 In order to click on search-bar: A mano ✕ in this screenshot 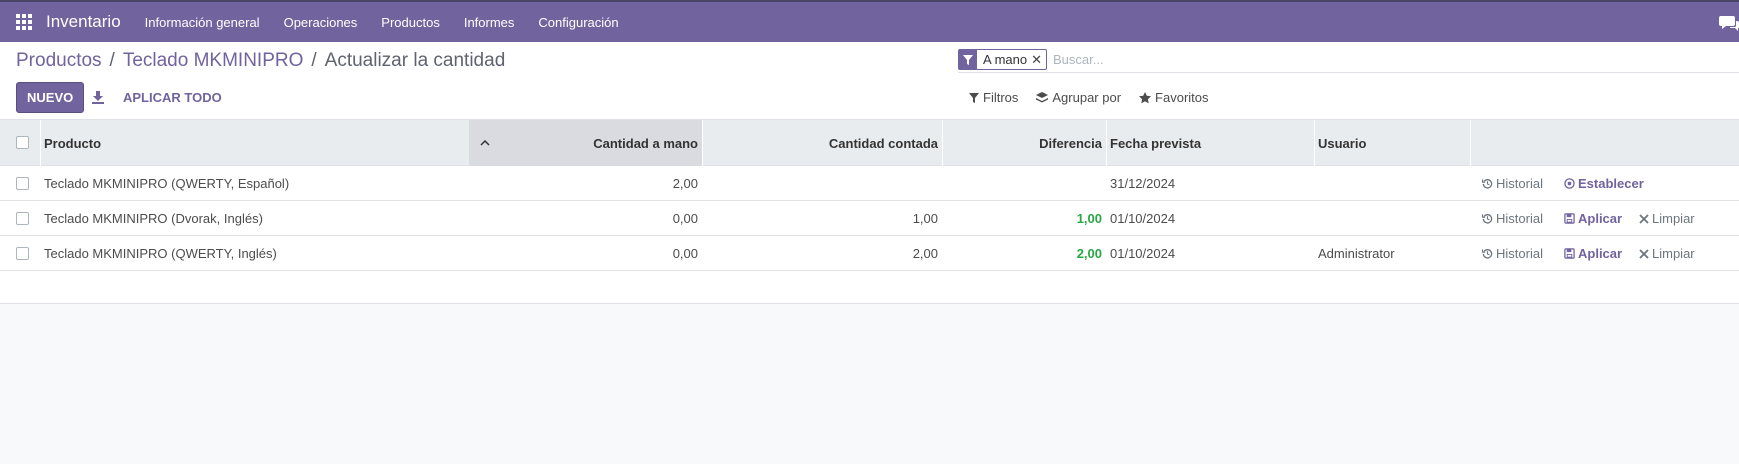, I will do `click(1348, 60)`.